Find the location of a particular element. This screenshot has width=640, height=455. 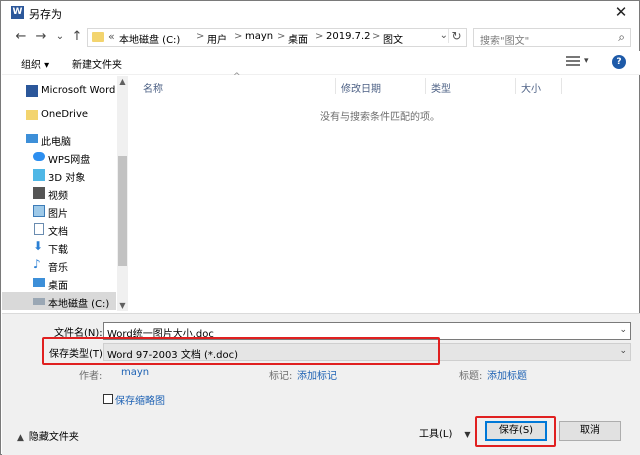

save-thumbnail-checkbox is located at coordinates (108, 399).